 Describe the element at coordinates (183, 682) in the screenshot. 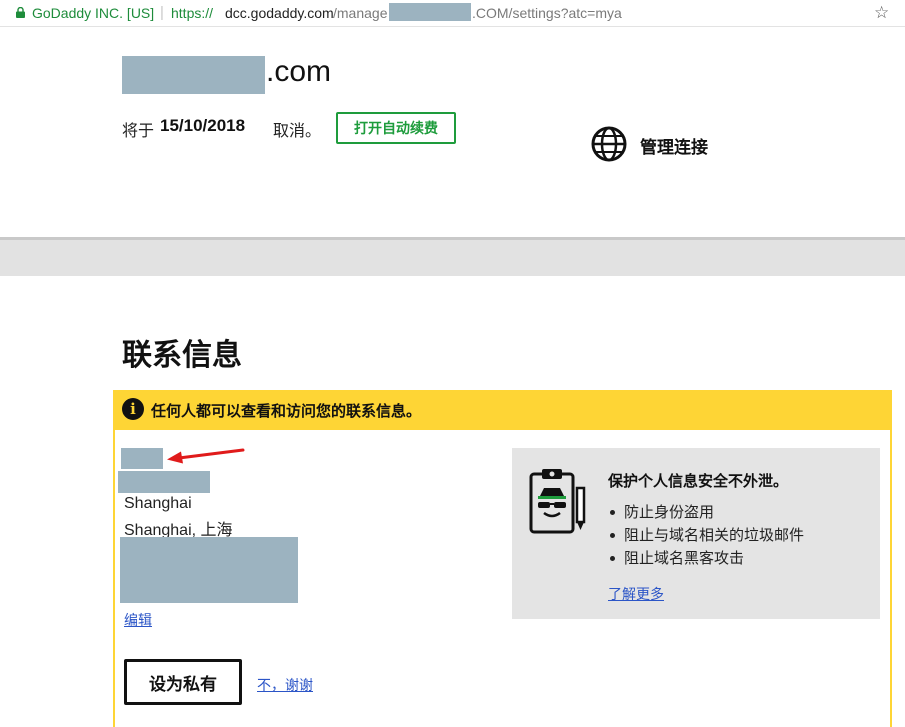

I see `set-private-button: 设为私有` at that location.